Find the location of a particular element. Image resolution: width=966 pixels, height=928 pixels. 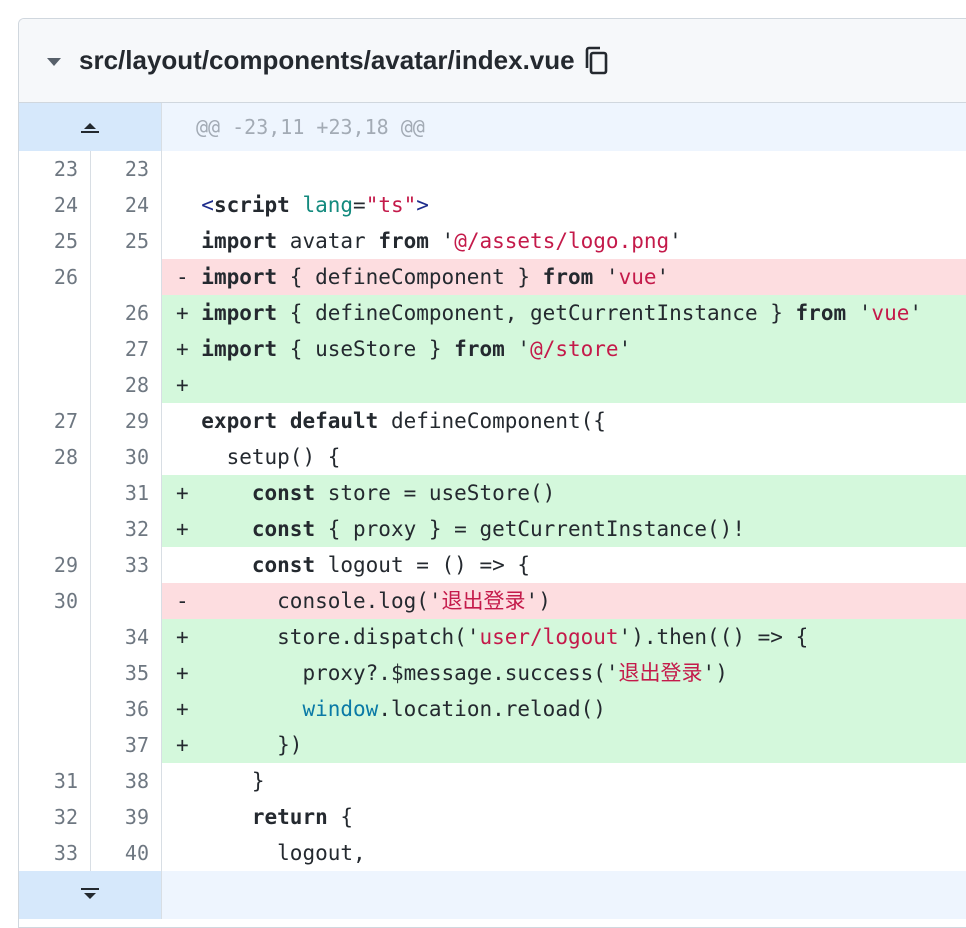

new-line-number: 32 is located at coordinates (126, 529).